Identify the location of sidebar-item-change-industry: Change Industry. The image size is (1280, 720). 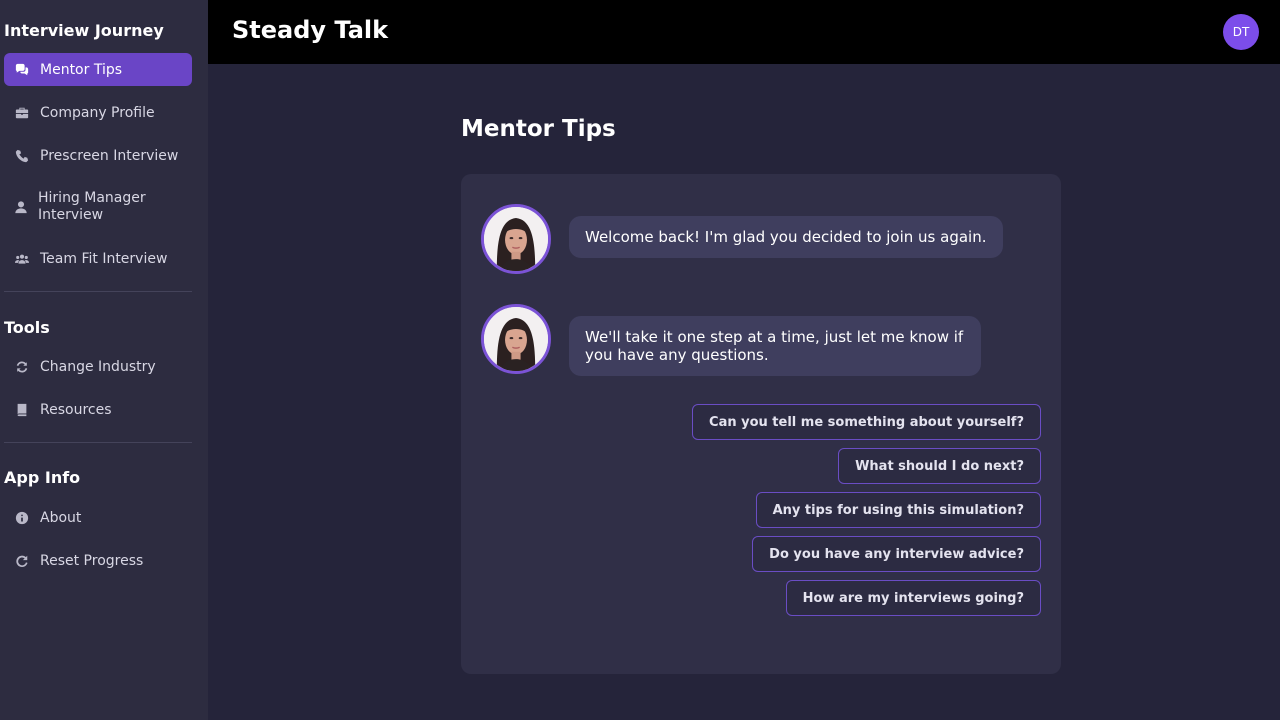
(98, 366).